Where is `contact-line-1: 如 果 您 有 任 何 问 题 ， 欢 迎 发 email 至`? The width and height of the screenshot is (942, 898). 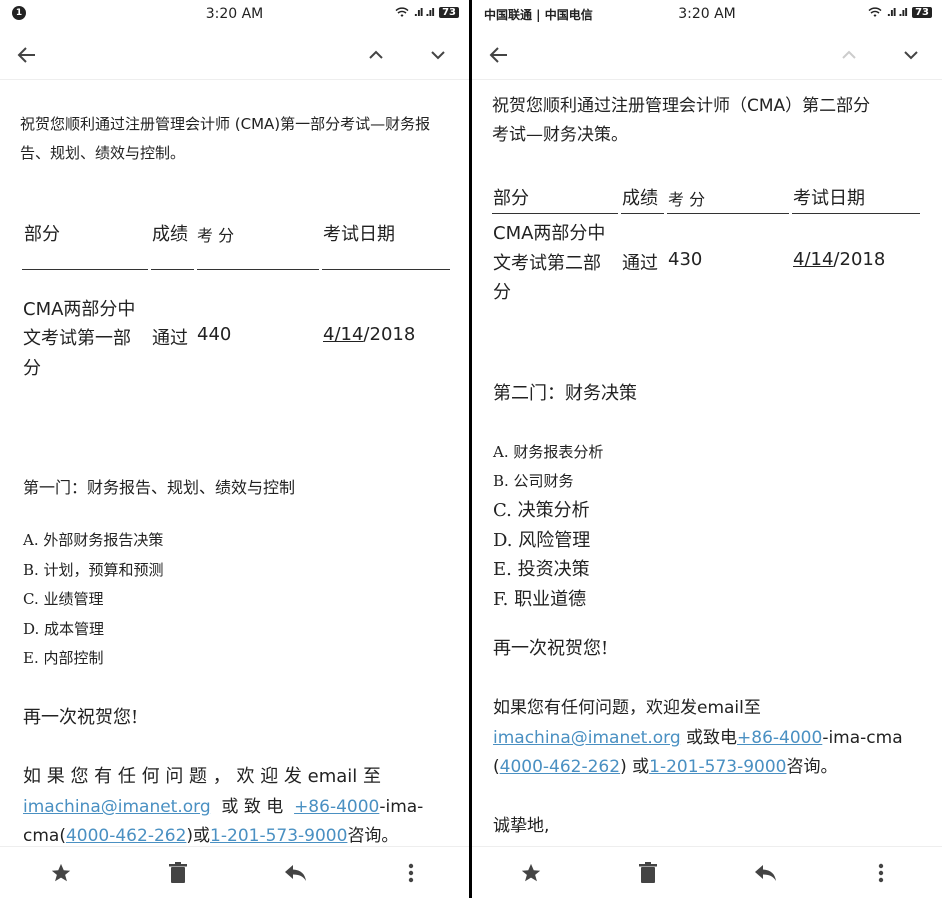 contact-line-1: 如 果 您 有 任 何 问 题 ， 欢 迎 发 email 至 is located at coordinates (202, 776).